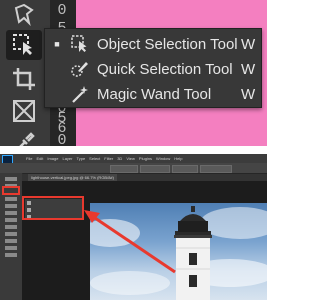 This screenshot has width=320, height=300. Describe the element at coordinates (167, 44) in the screenshot. I see `menu-item-label: Object Selection Tool` at that location.